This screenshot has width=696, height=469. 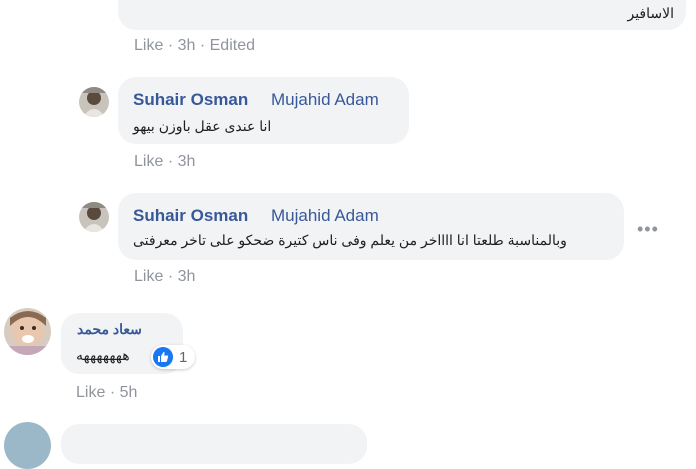 I want to click on thumbs-up-icon, so click(x=163, y=357).